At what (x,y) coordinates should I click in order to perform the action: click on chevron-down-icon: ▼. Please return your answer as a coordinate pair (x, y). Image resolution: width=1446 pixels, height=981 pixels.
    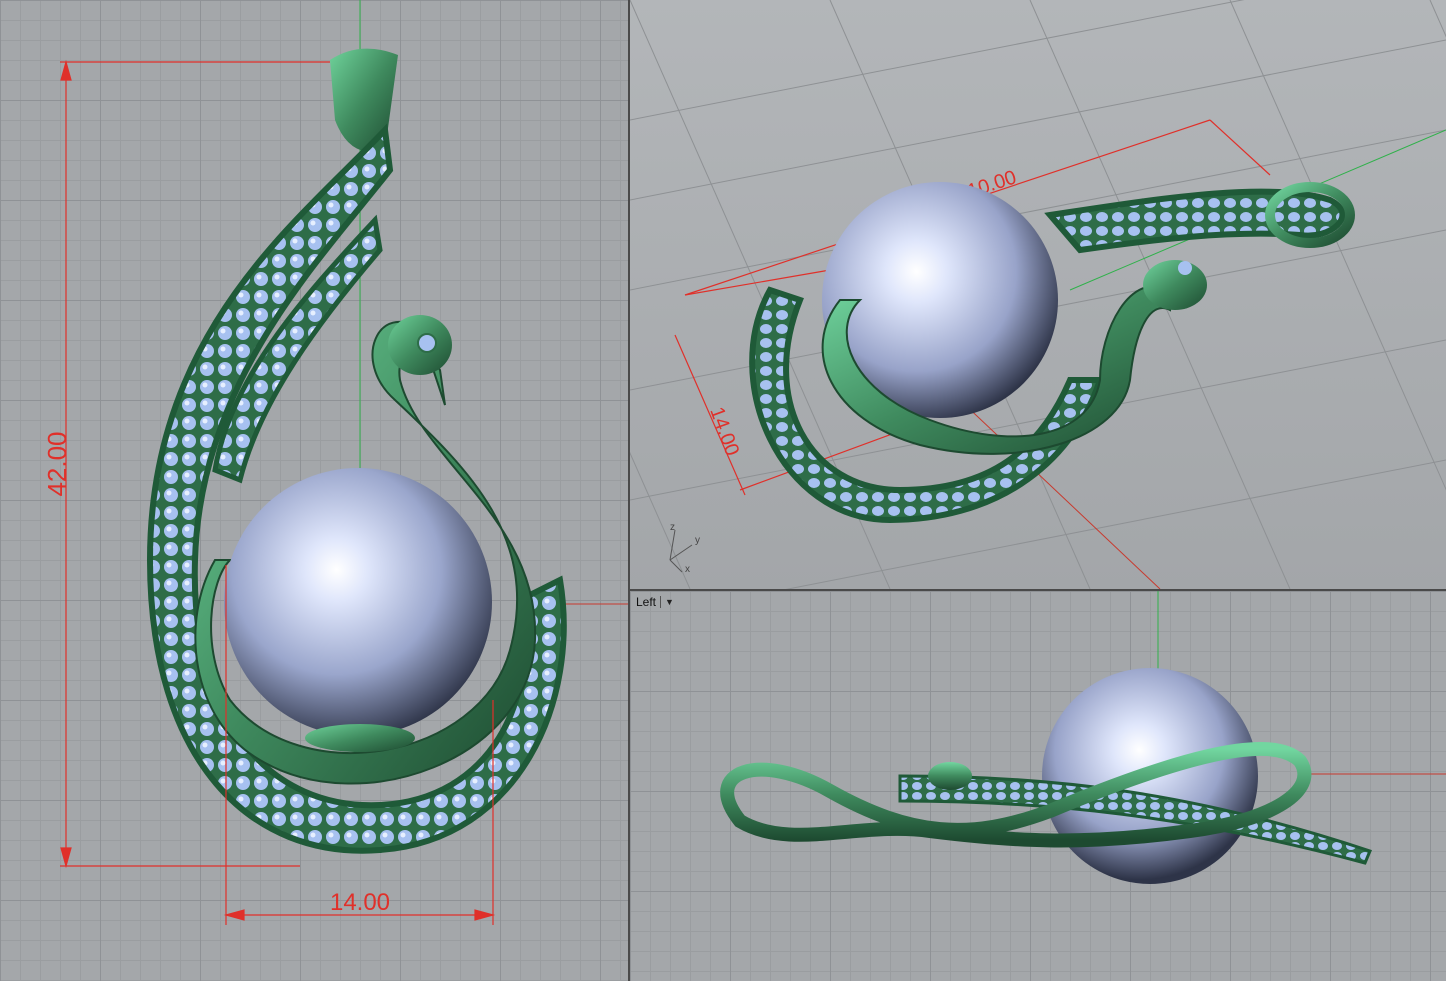
    Looking at the image, I should click on (669, 602).